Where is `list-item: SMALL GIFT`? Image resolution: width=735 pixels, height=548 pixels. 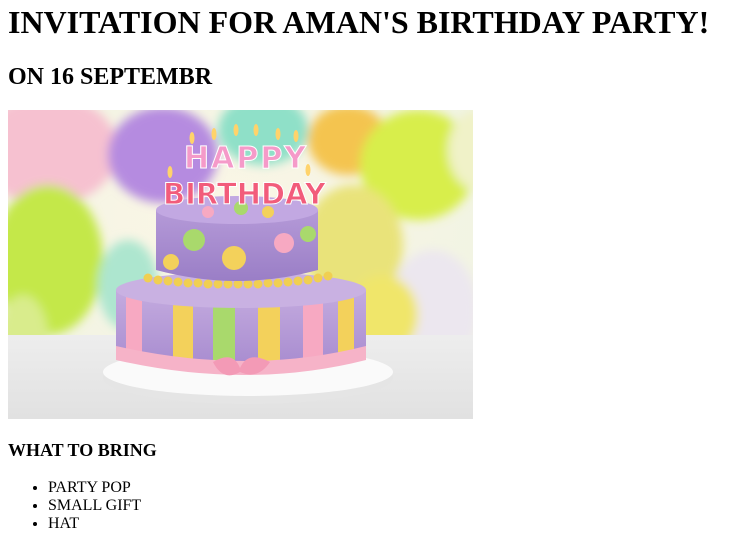 list-item: SMALL GIFT is located at coordinates (94, 506).